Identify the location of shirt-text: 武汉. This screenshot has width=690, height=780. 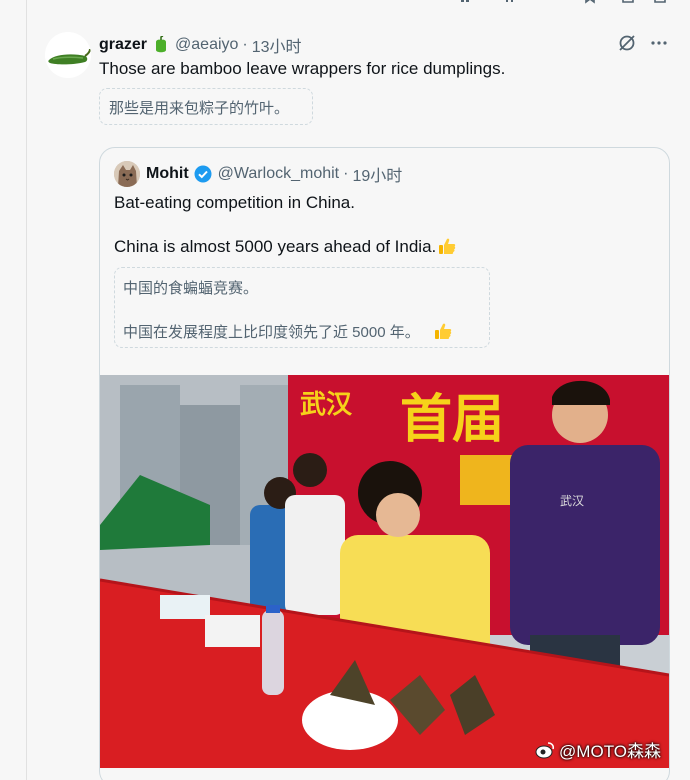
(572, 501).